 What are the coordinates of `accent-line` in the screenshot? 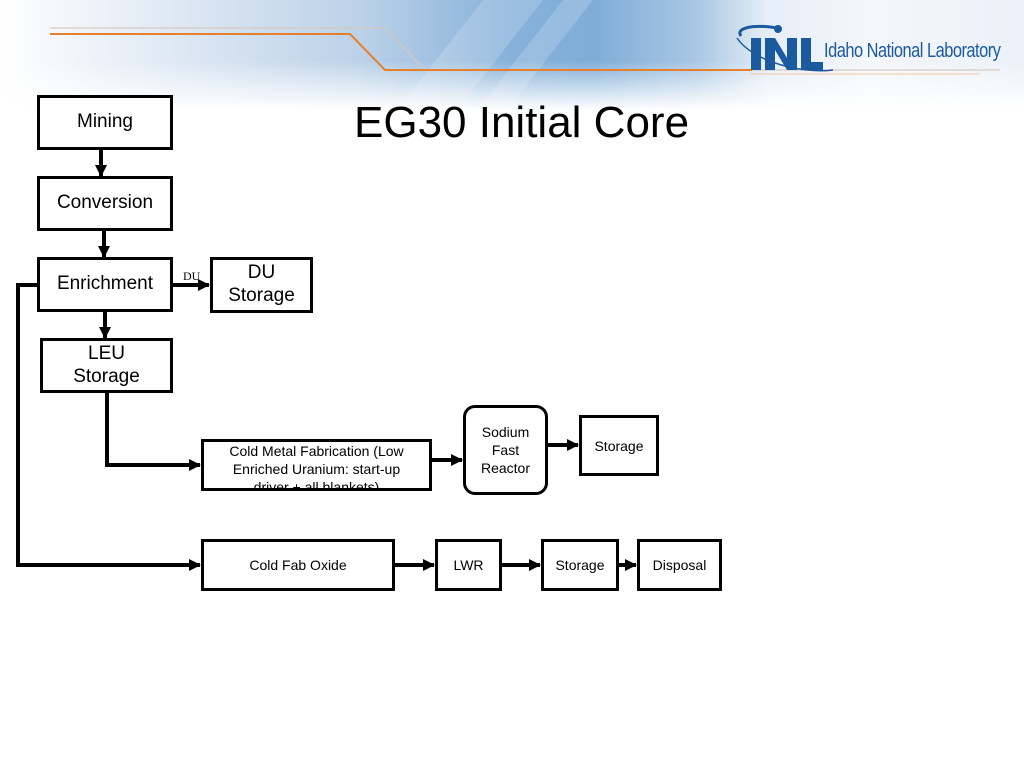 It's located at (401, 52).